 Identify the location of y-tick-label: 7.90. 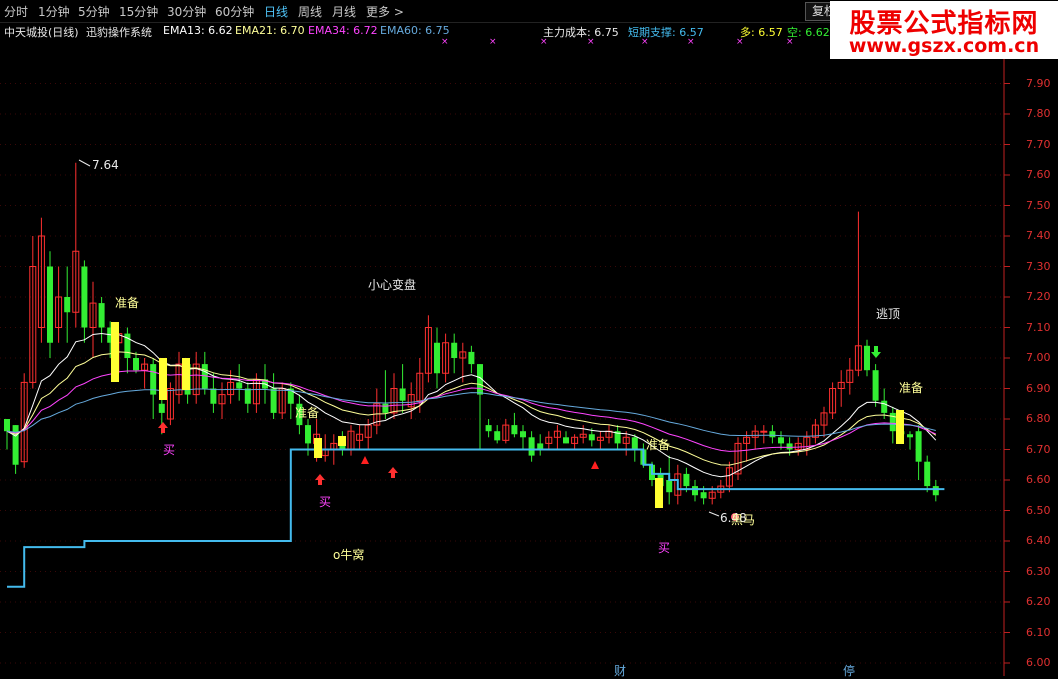
(1038, 83).